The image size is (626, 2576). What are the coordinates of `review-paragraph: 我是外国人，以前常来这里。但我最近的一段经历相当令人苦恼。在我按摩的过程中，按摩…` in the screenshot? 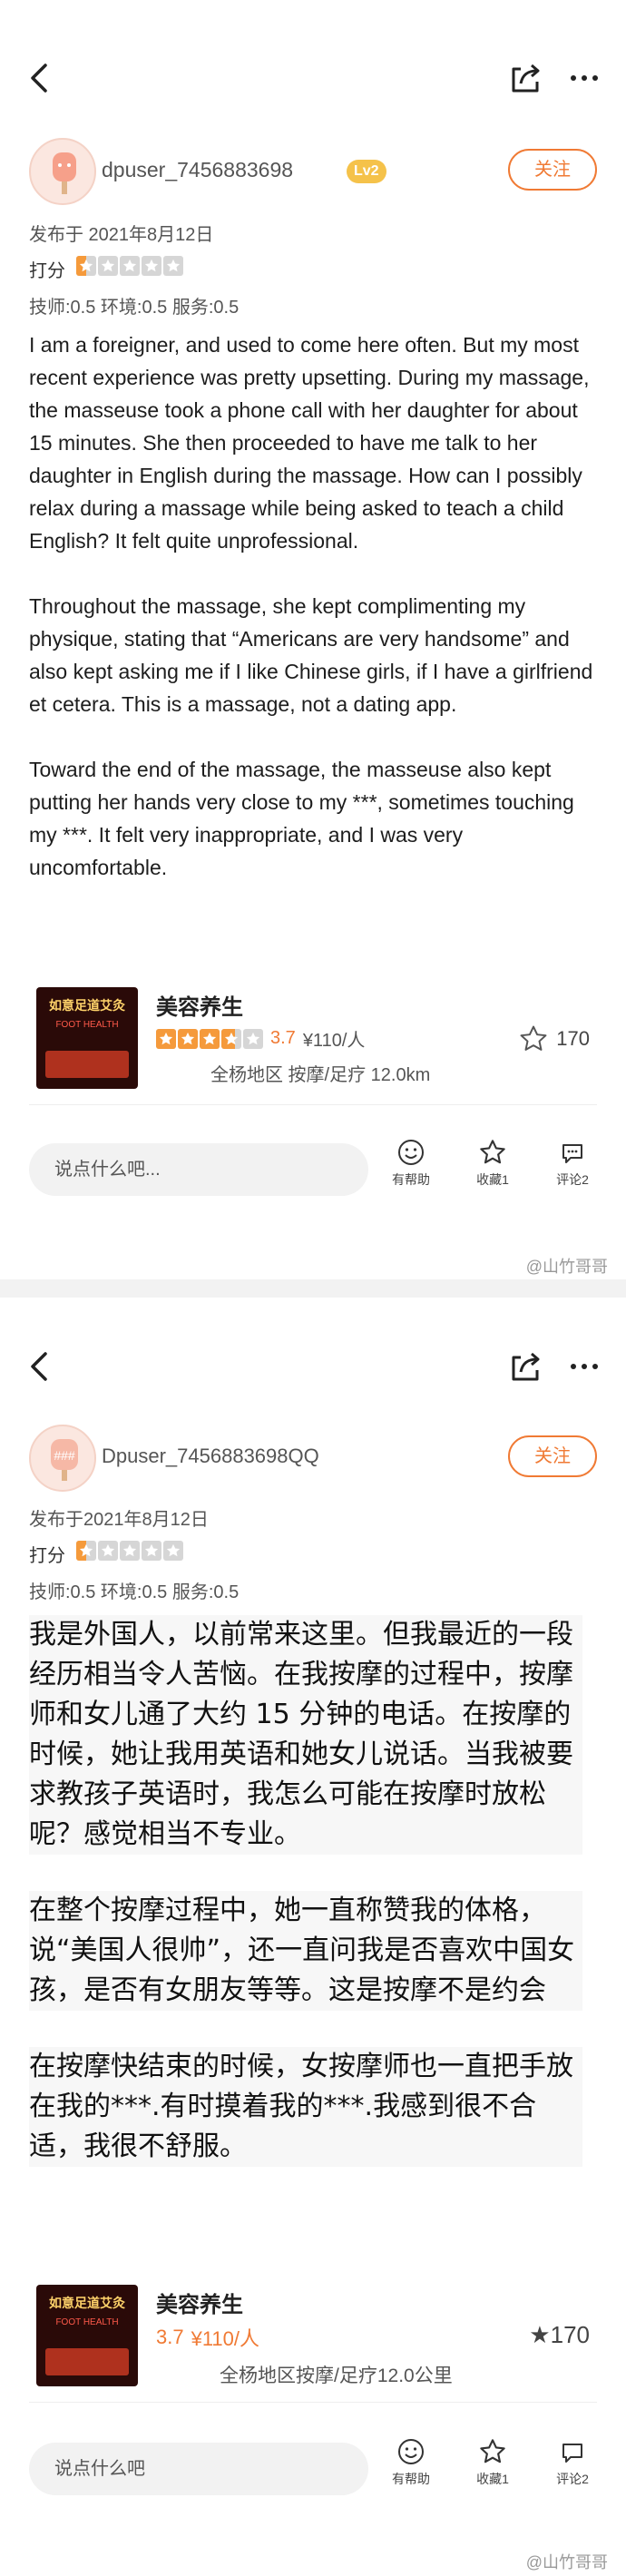 It's located at (306, 1735).